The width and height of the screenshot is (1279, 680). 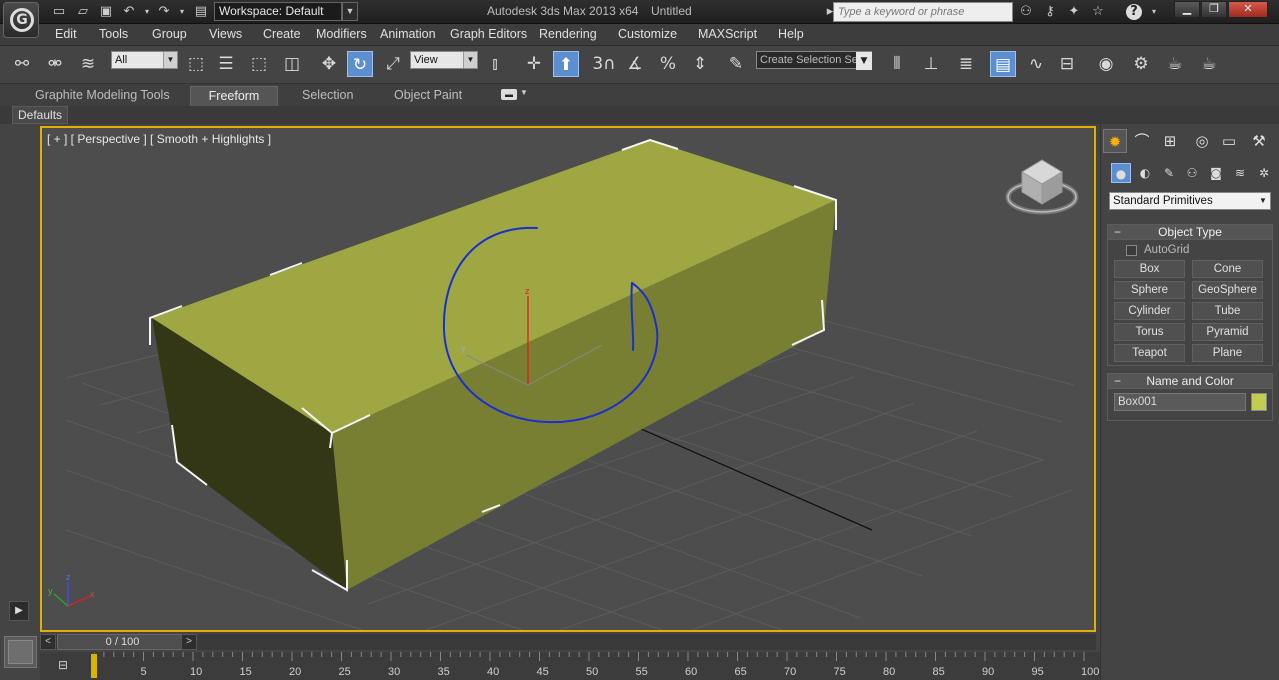 What do you see at coordinates (20, 652) in the screenshot?
I see `mini-listener` at bounding box center [20, 652].